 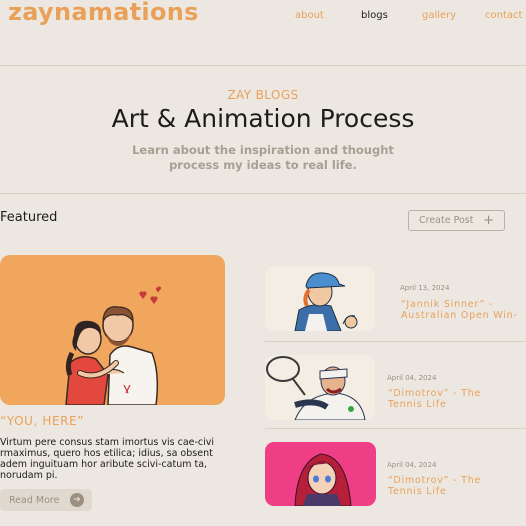 What do you see at coordinates (263, 193) in the screenshot?
I see `hero-divider` at bounding box center [263, 193].